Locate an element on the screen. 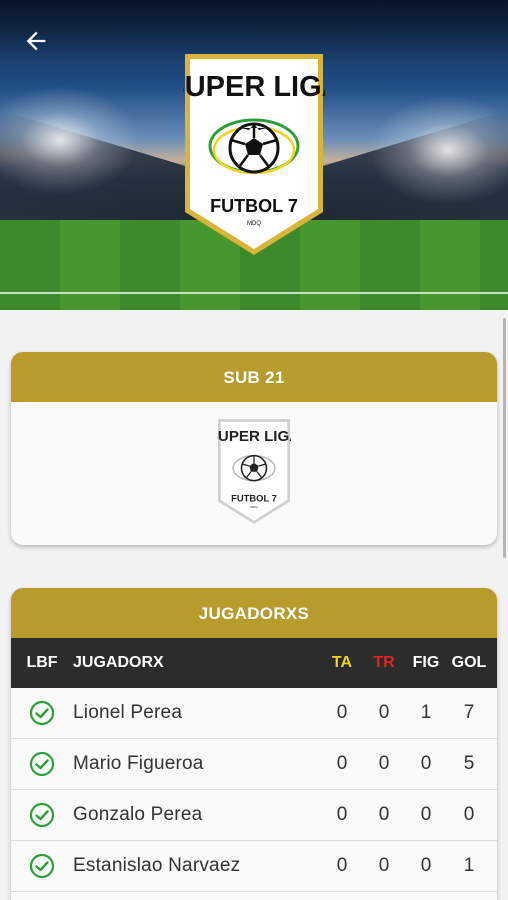 The width and height of the screenshot is (508, 900). player-row: Estanislao Narvaez 0 0 0 1 is located at coordinates (254, 866).